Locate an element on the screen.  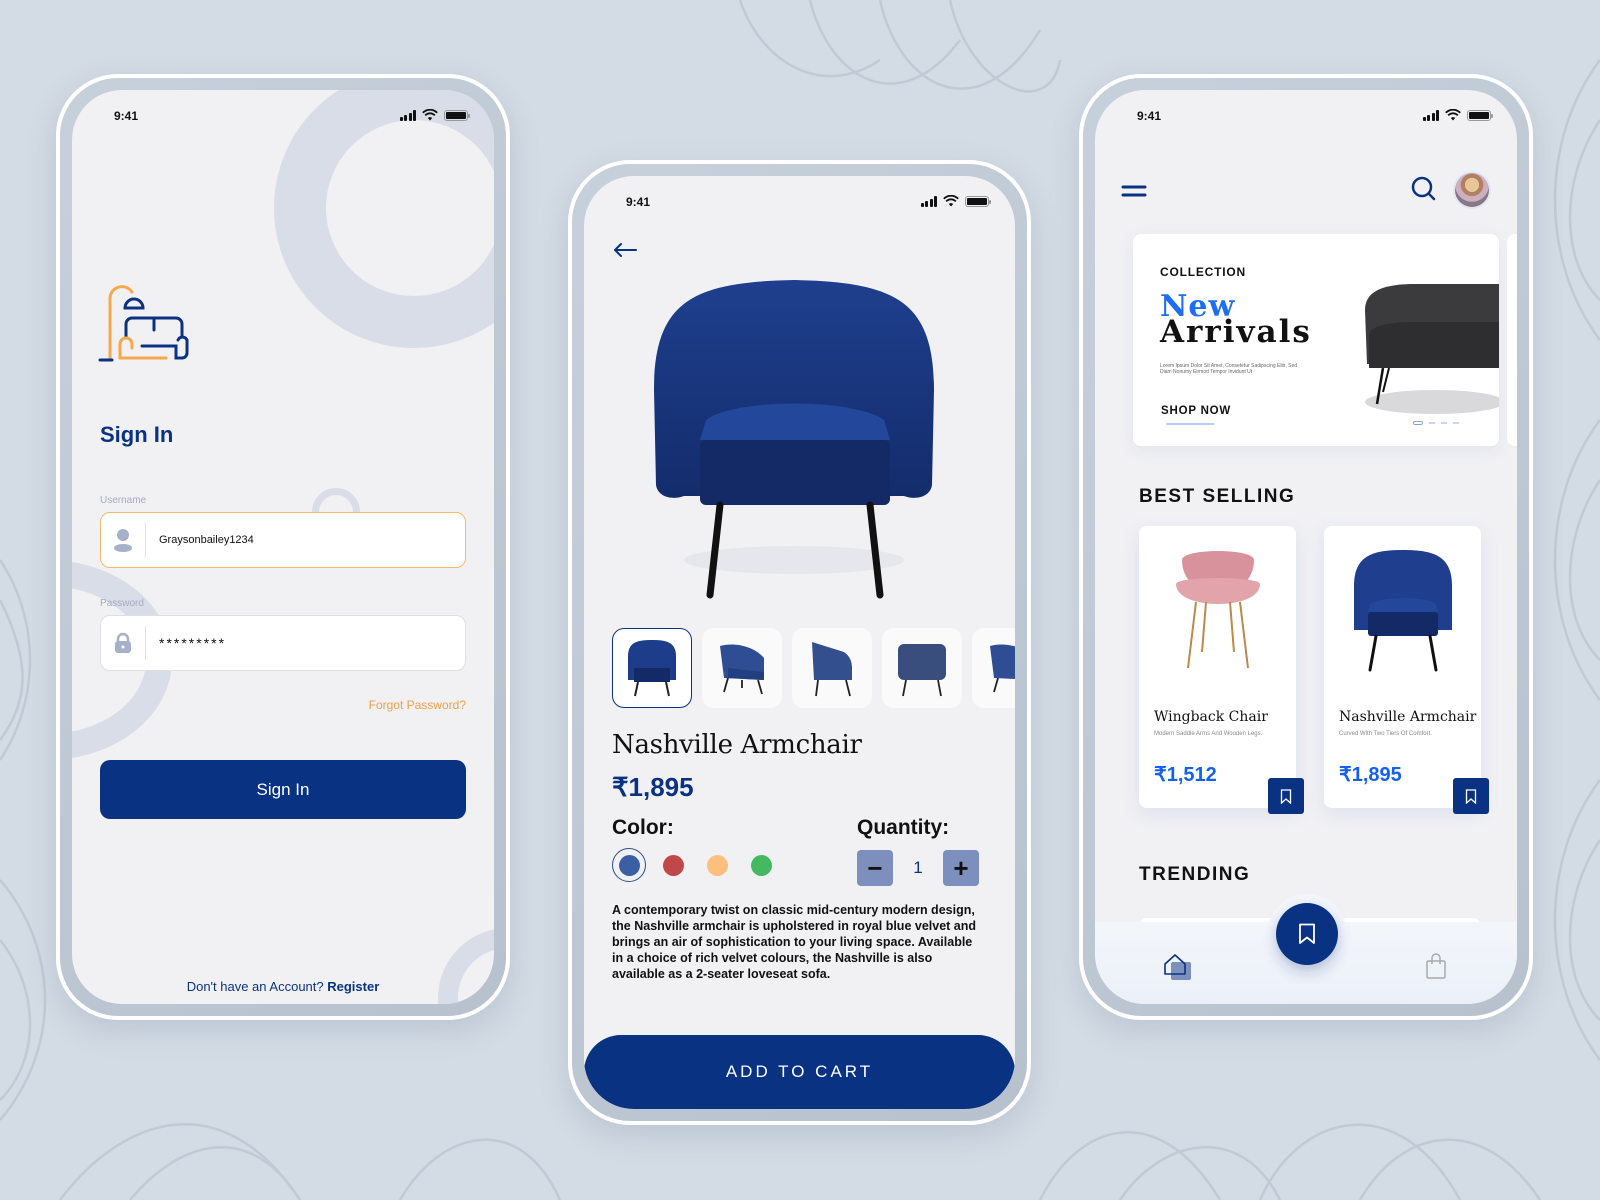
register-prompt: Don't have an Account? Register is located at coordinates (283, 986).